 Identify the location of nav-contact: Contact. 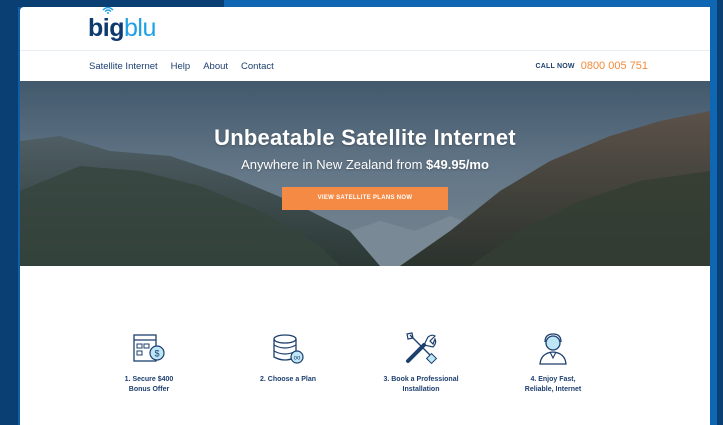
(257, 66).